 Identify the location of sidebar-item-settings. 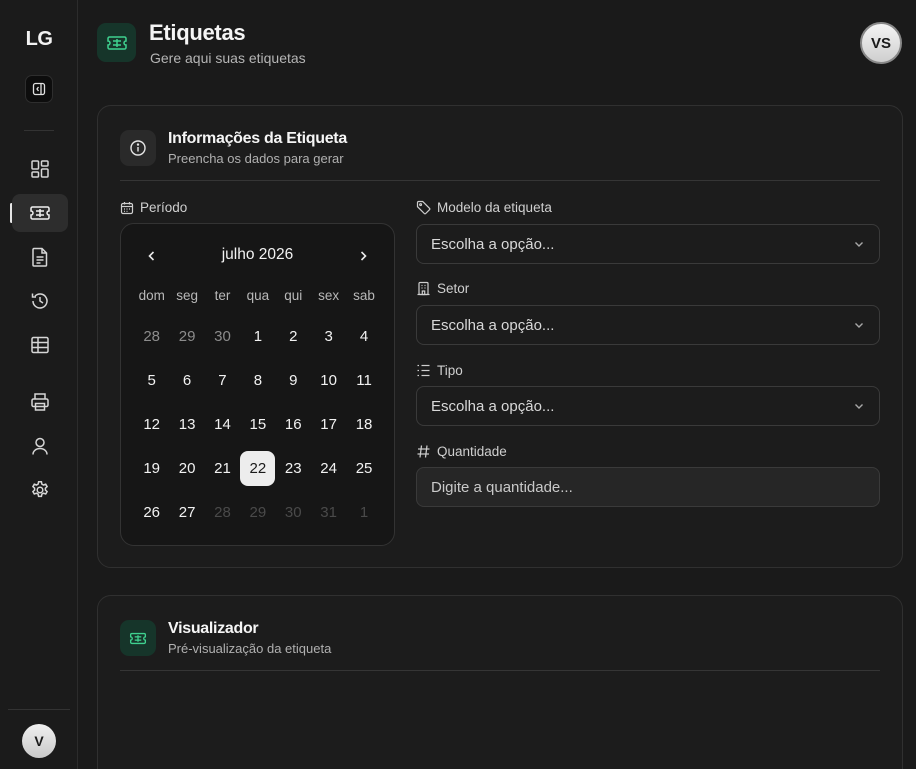
(40, 490).